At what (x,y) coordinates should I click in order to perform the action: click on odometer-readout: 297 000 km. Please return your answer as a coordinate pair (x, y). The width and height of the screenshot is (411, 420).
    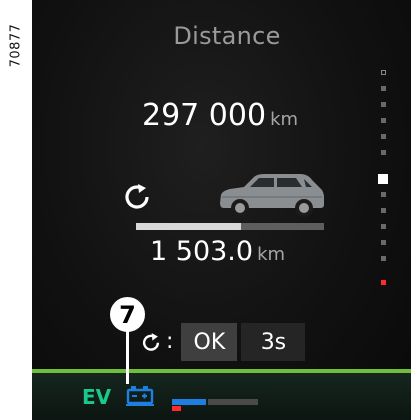
    Looking at the image, I should click on (242, 115).